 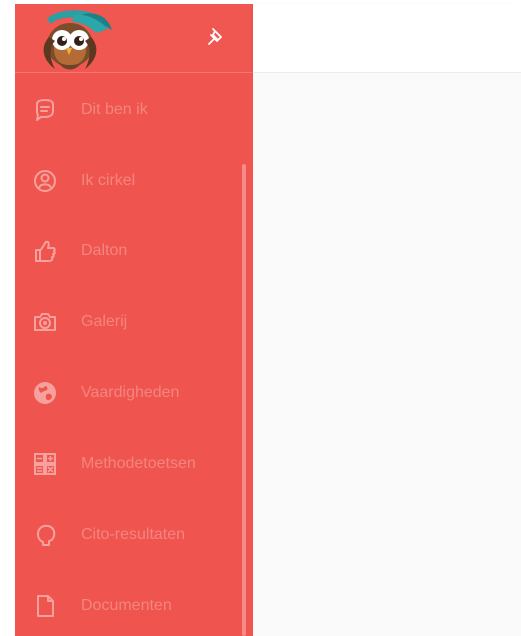 What do you see at coordinates (104, 321) in the screenshot?
I see `sidebar-item-label: Galerij` at bounding box center [104, 321].